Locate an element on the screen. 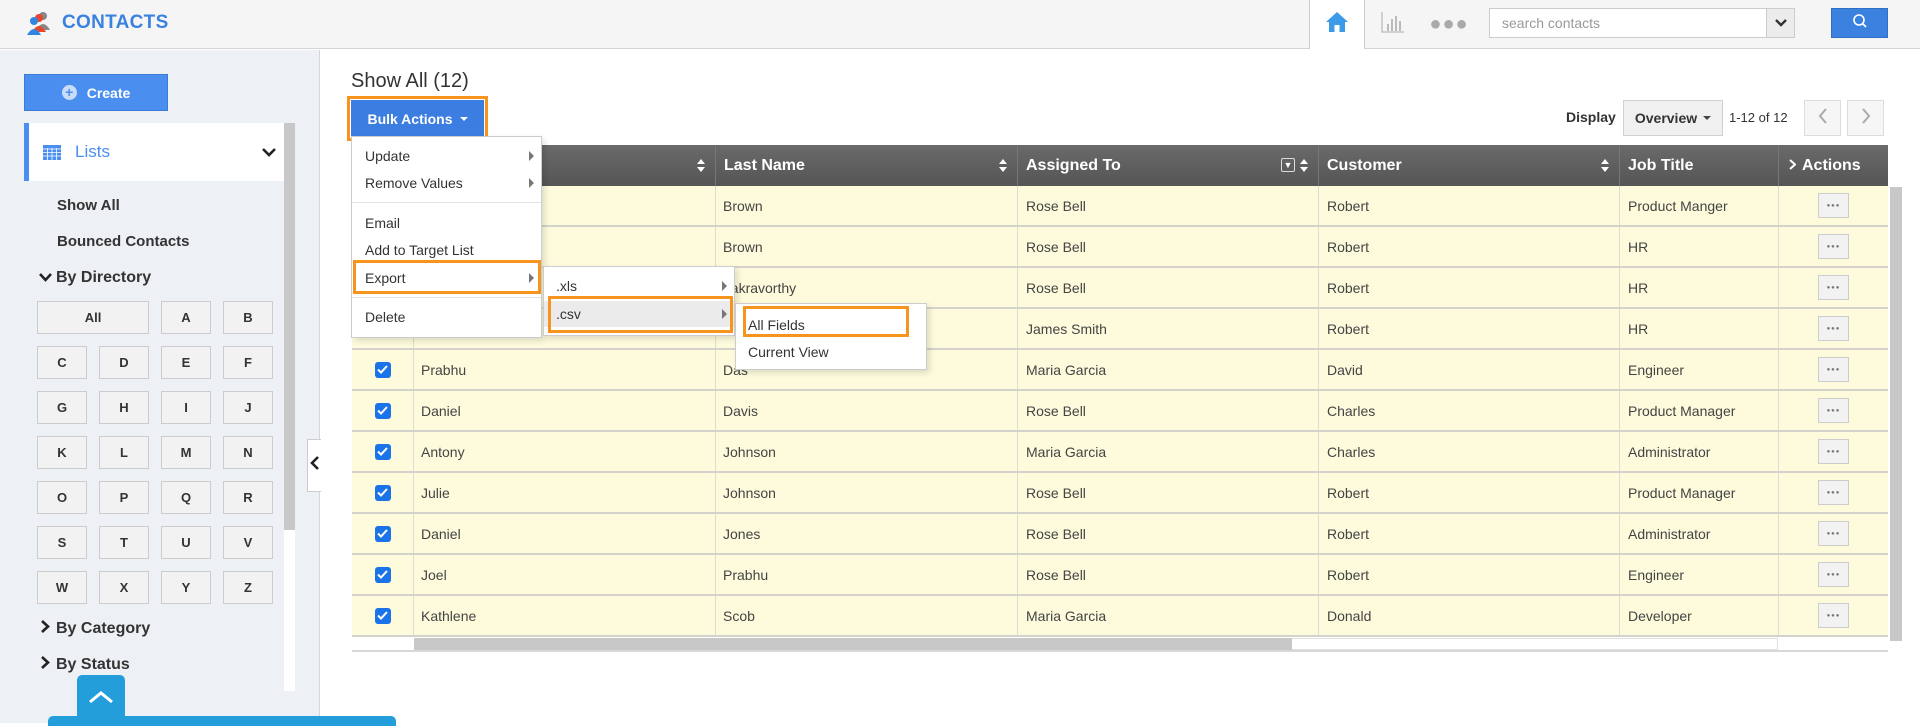 Image resolution: width=1920 pixels, height=726 pixels. directory-letter-q: Q is located at coordinates (186, 497).